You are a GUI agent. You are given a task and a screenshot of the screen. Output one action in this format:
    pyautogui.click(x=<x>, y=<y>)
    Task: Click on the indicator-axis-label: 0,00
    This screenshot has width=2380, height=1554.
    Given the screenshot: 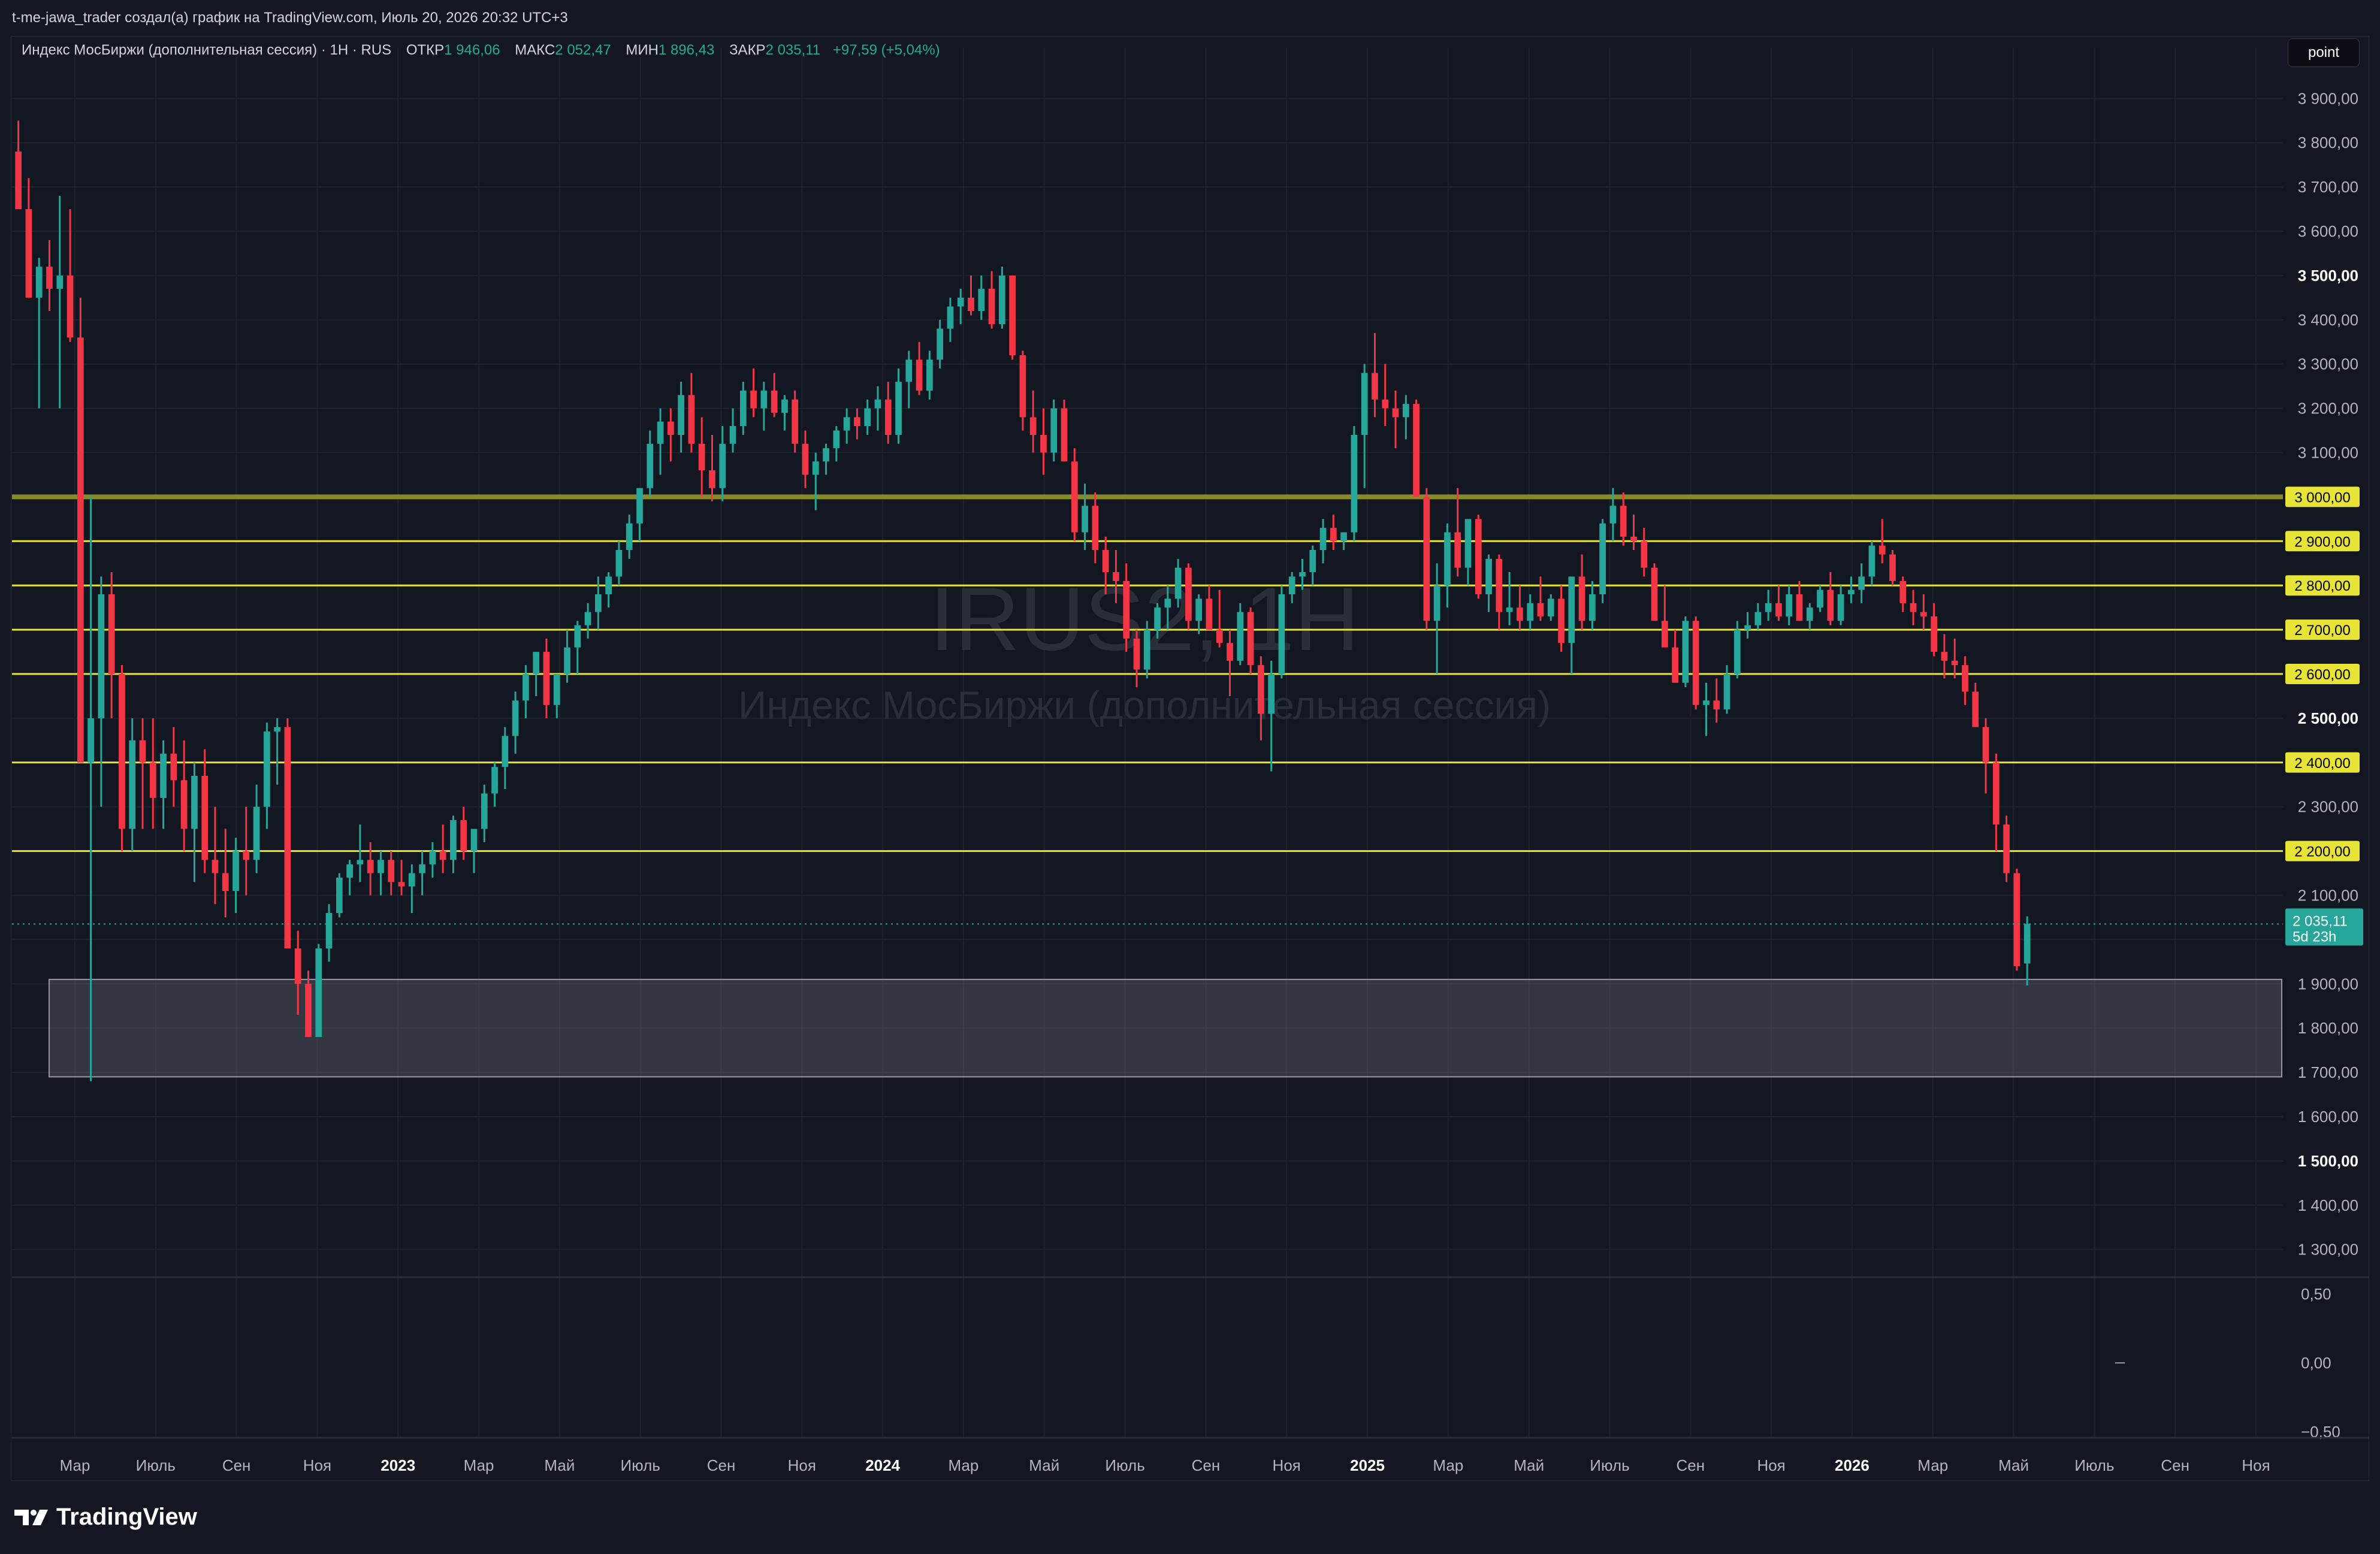 What is the action you would take?
    pyautogui.click(x=2316, y=1363)
    